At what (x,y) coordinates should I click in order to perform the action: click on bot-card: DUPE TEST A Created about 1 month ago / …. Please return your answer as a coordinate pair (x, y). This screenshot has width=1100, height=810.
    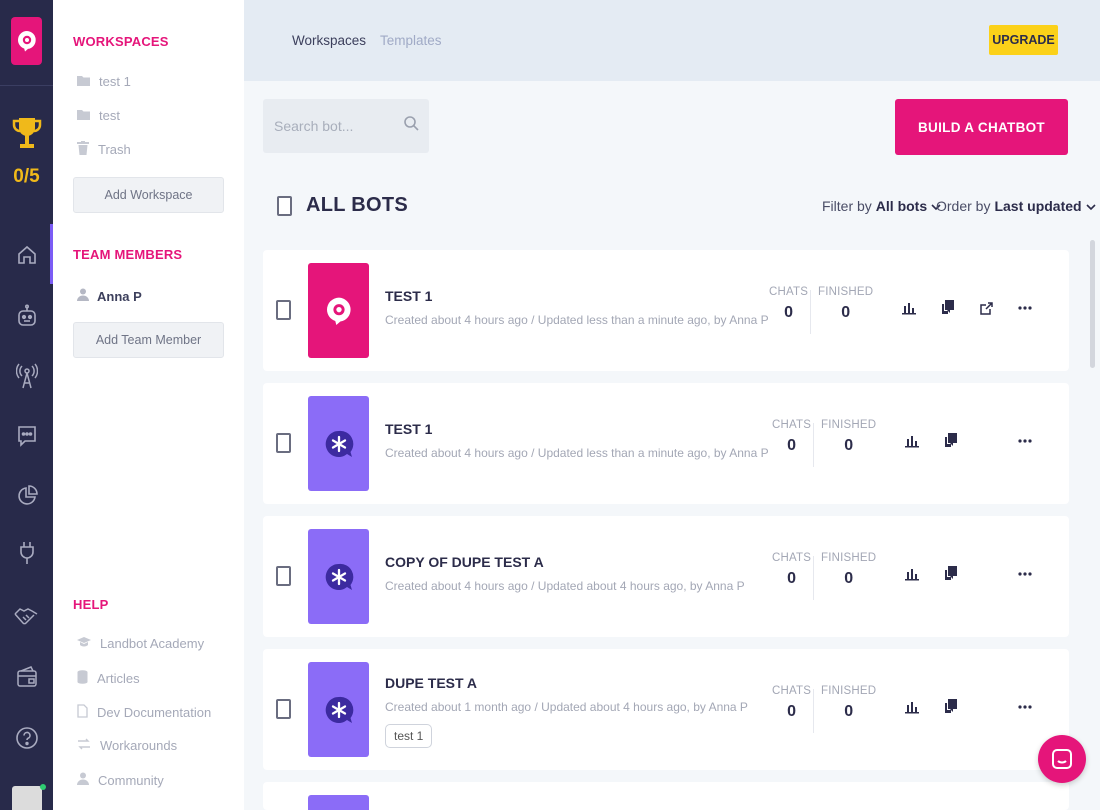
    Looking at the image, I should click on (666, 709).